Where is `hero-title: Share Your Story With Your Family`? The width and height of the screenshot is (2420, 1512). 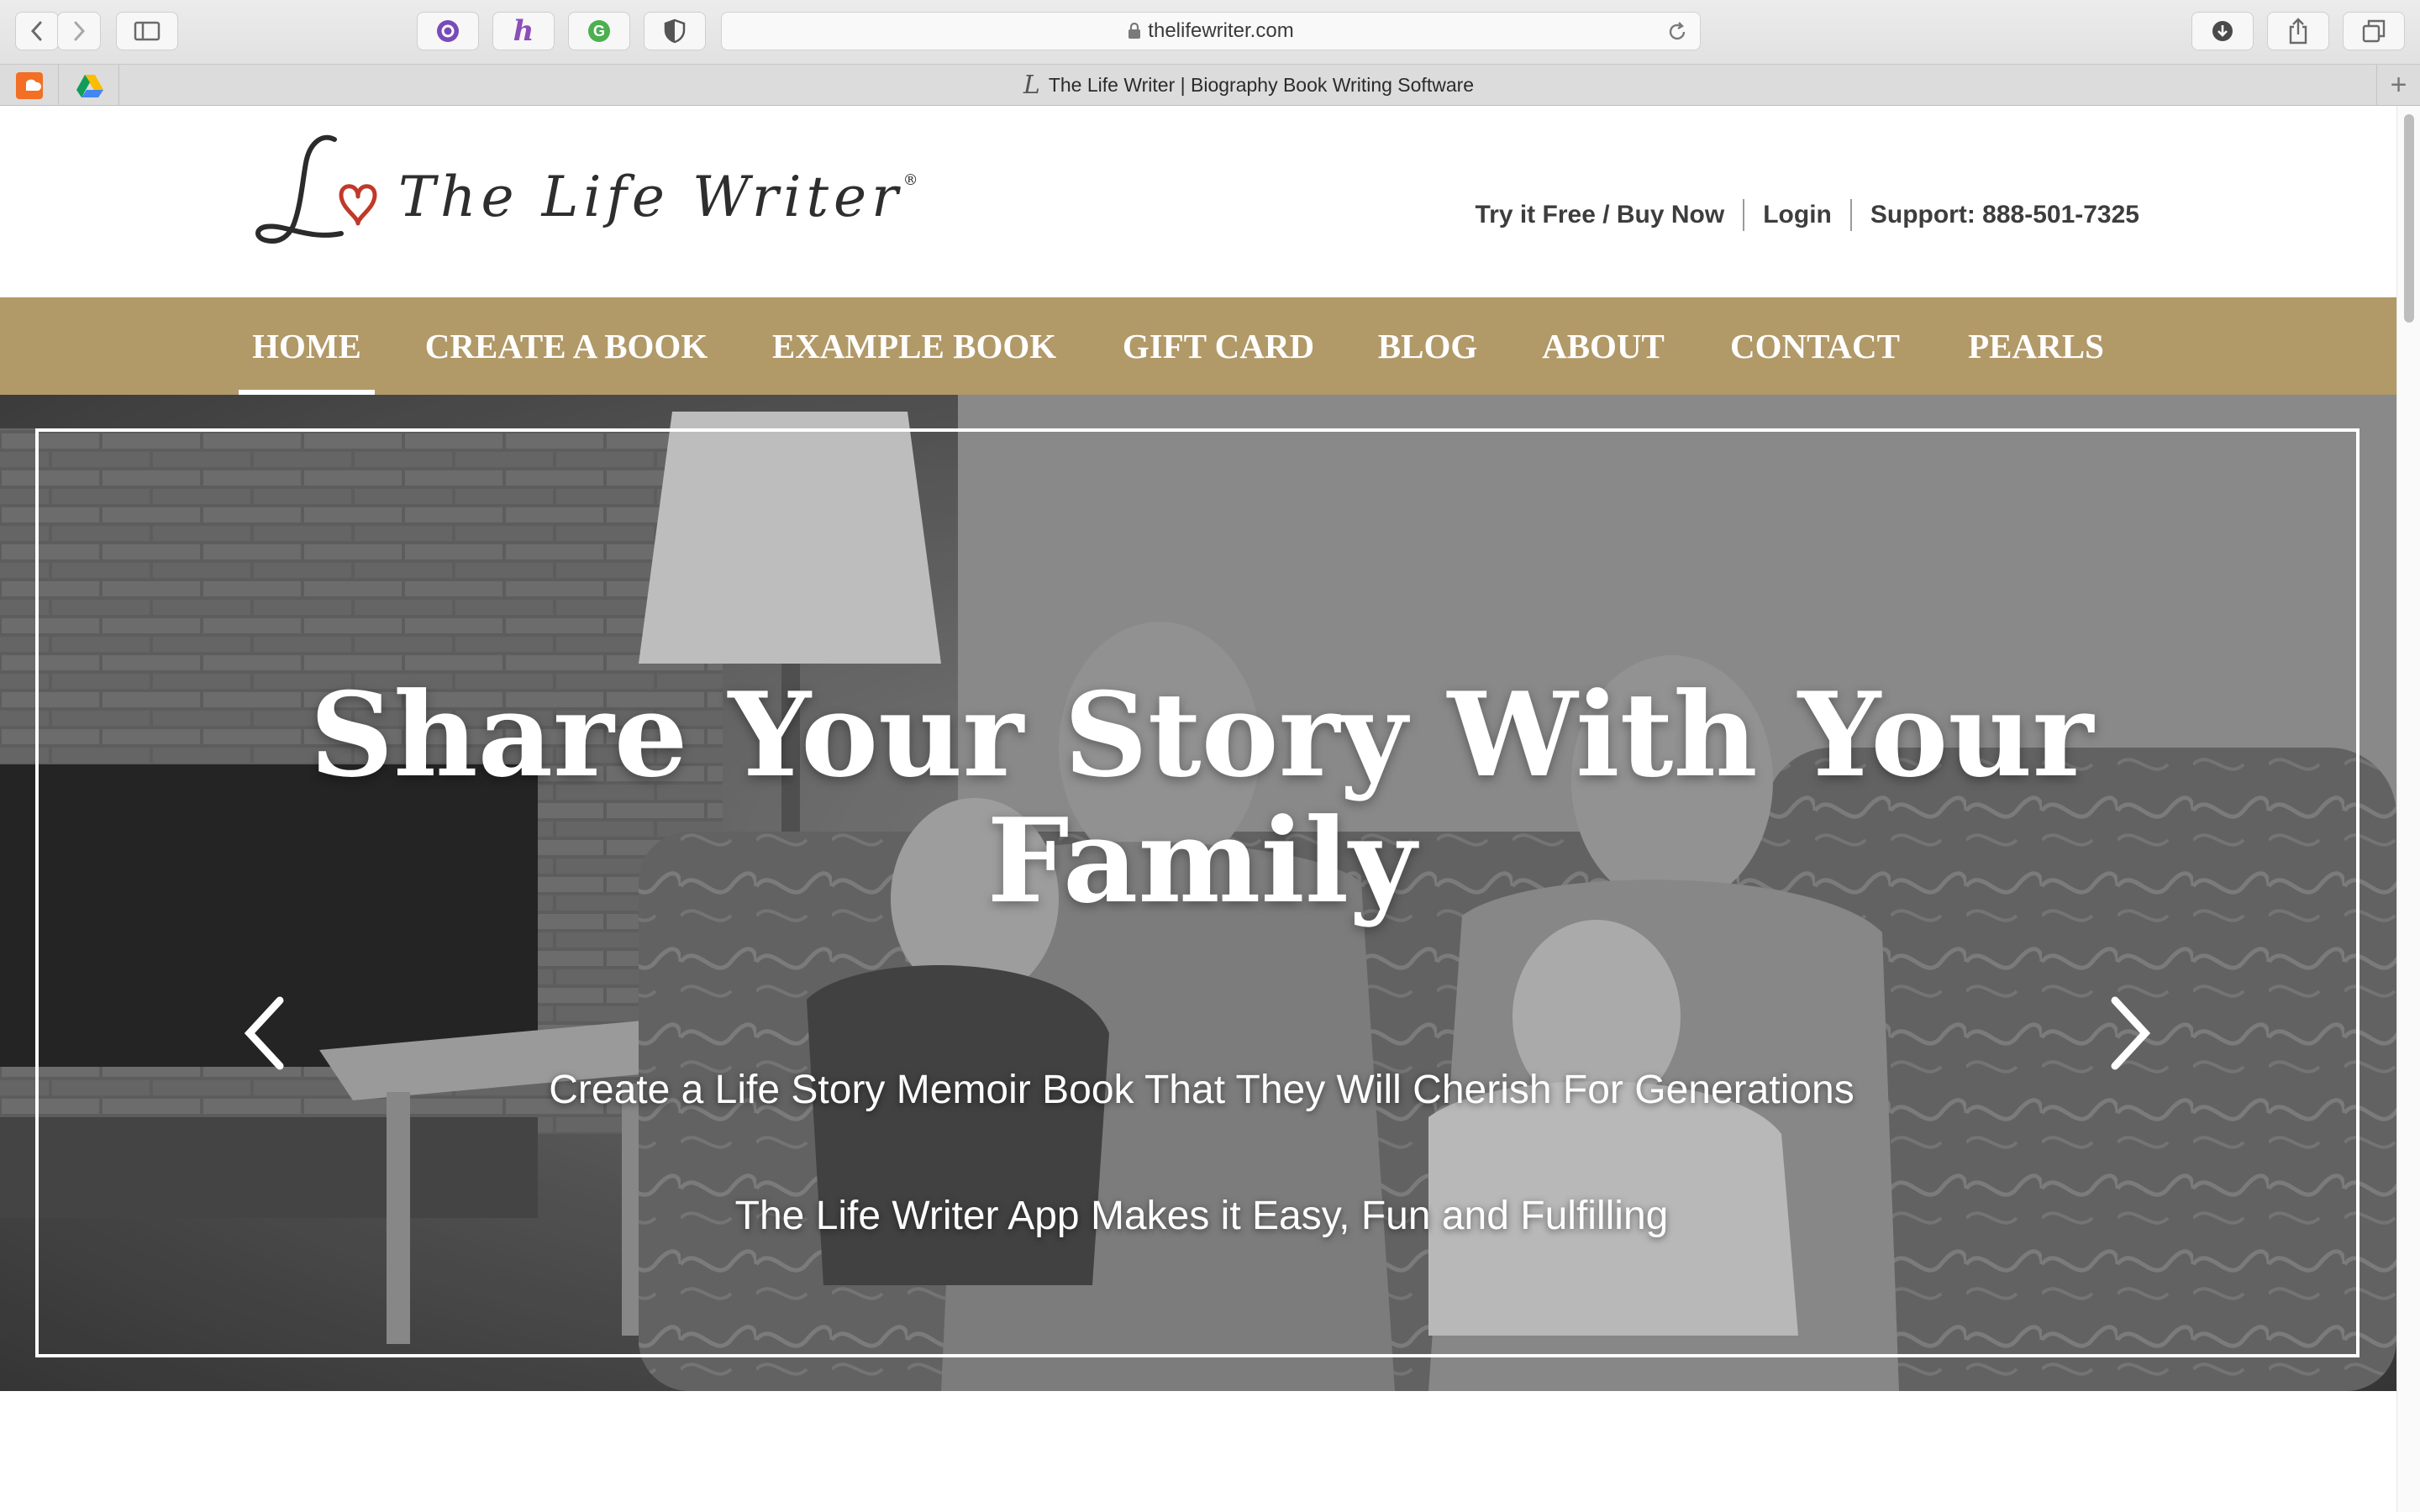
hero-title: Share Your Story With Your Family is located at coordinates (1201, 797).